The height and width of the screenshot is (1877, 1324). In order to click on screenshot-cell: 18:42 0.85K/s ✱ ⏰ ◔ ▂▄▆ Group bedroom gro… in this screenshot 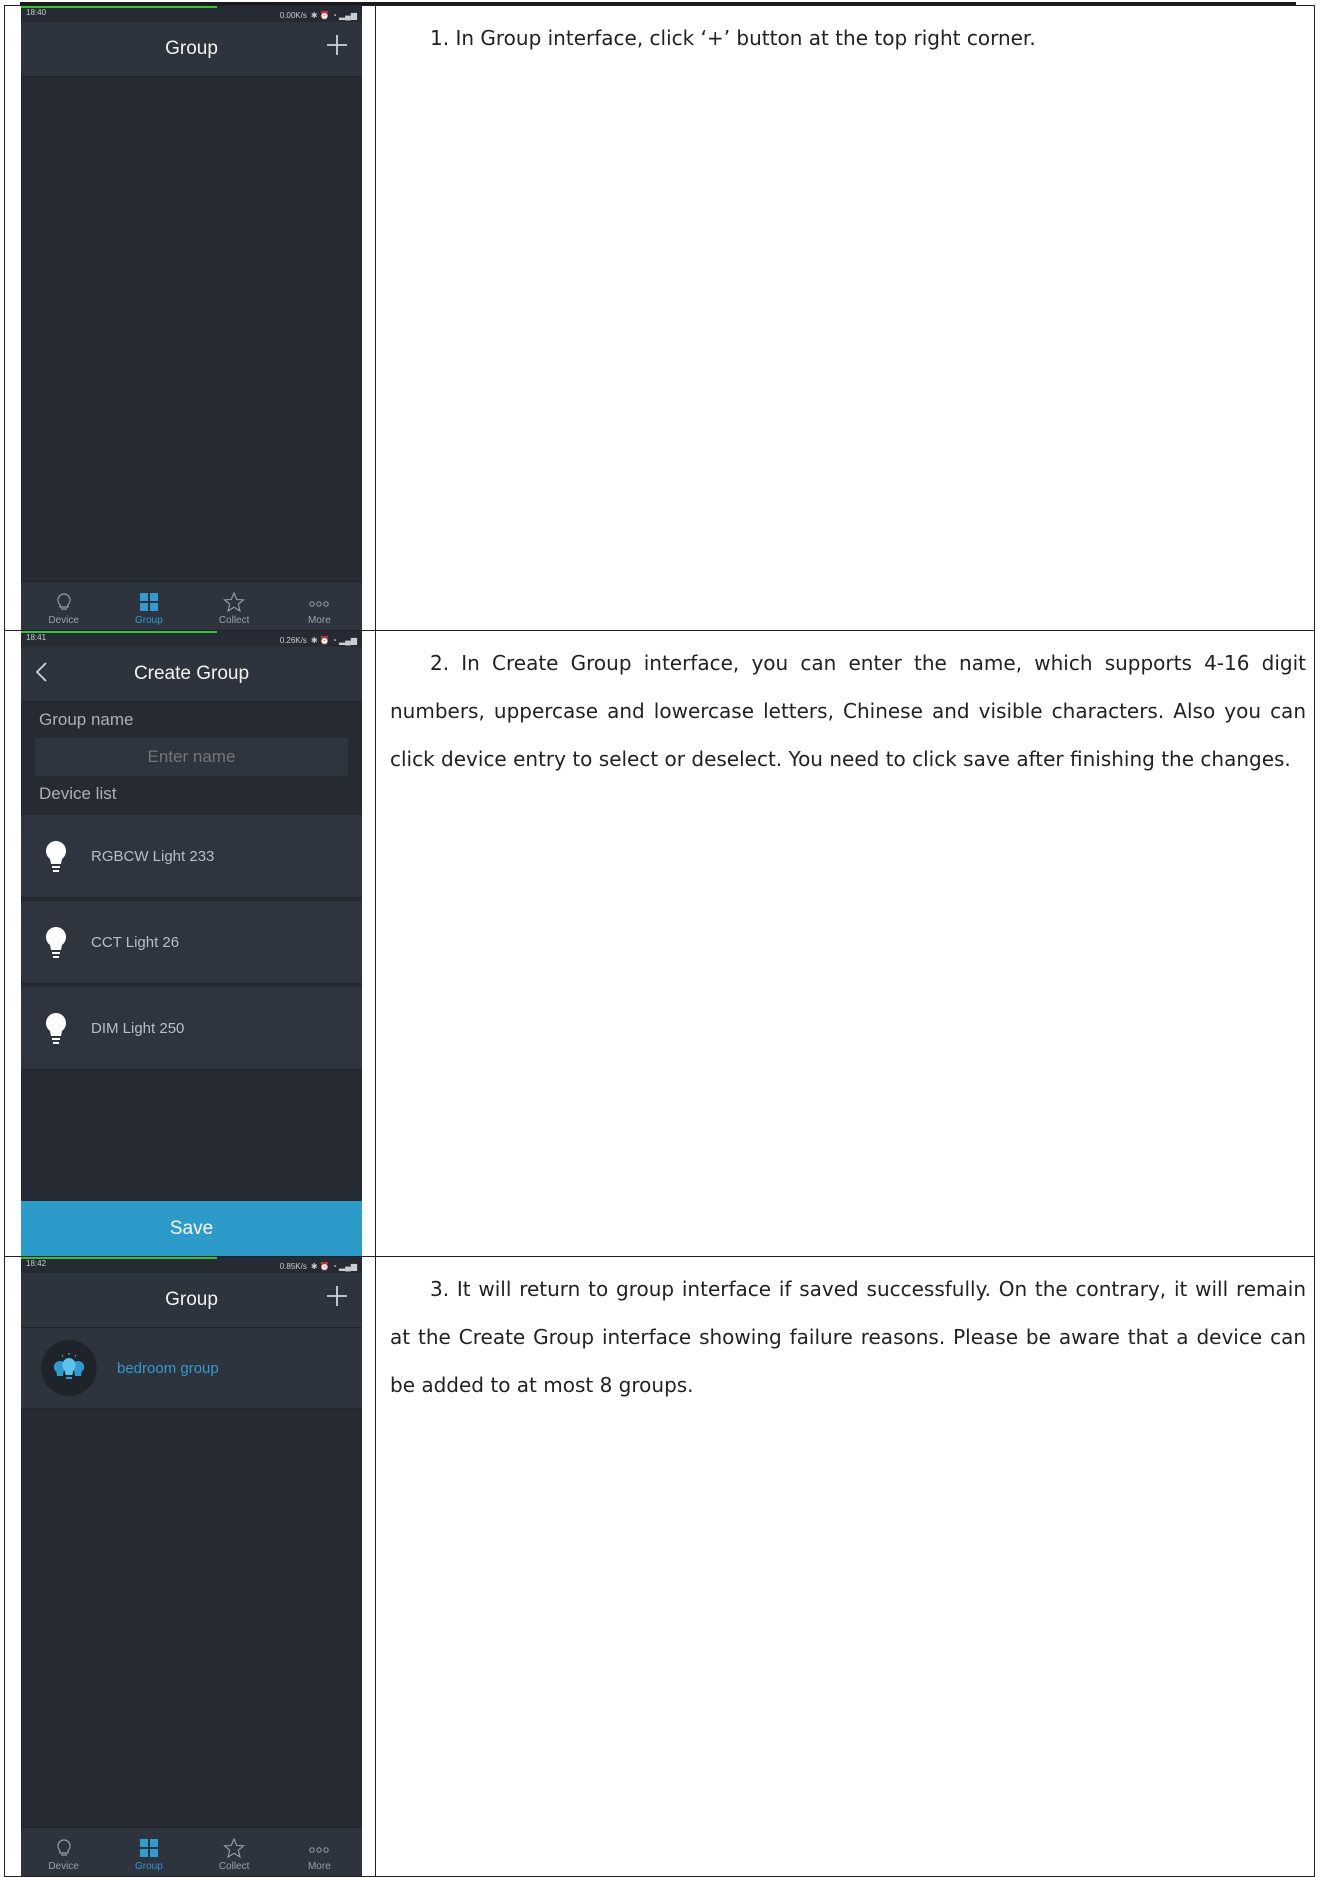, I will do `click(190, 1566)`.